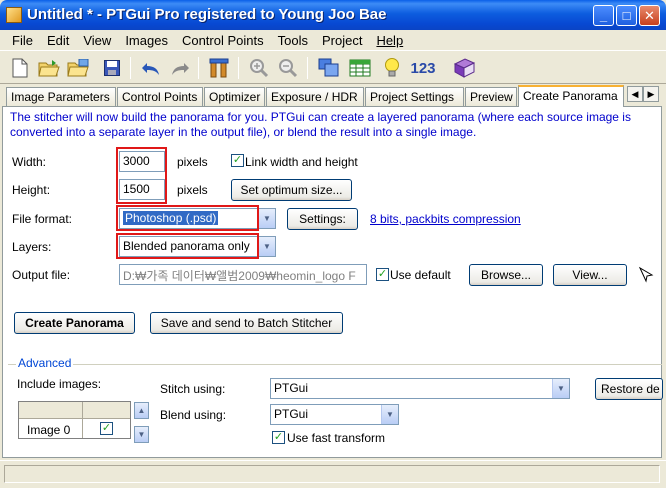  What do you see at coordinates (192, 190) in the screenshot?
I see `height-unit: pixels` at bounding box center [192, 190].